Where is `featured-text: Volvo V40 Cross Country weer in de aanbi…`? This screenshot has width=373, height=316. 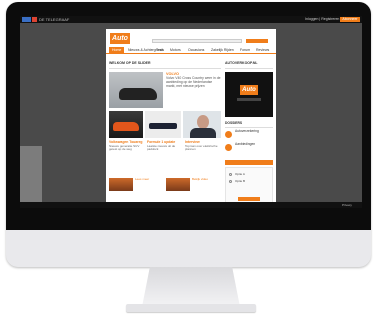
featured-text: Volvo V40 Cross Country weer in de aanbi… is located at coordinates (193, 82).